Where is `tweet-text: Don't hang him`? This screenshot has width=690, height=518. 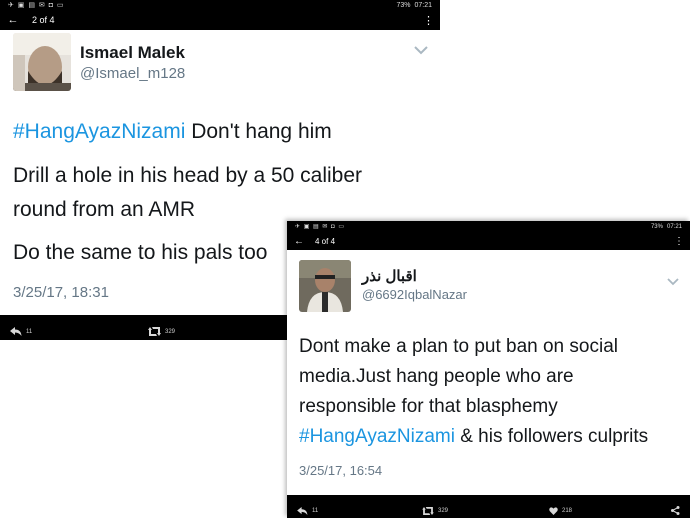
tweet-text: Don't hang him is located at coordinates (258, 131).